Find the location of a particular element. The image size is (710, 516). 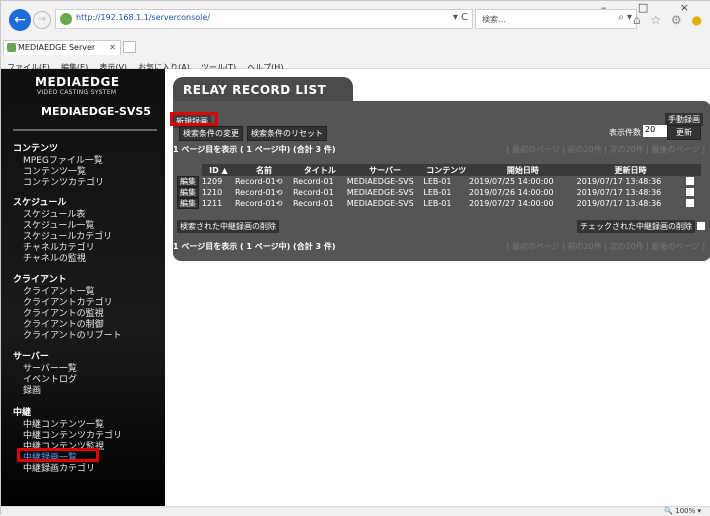

pager: [ 最初のページ | 前の20件 | 次の20件 | 最後のページ ] is located at coordinates (605, 149).